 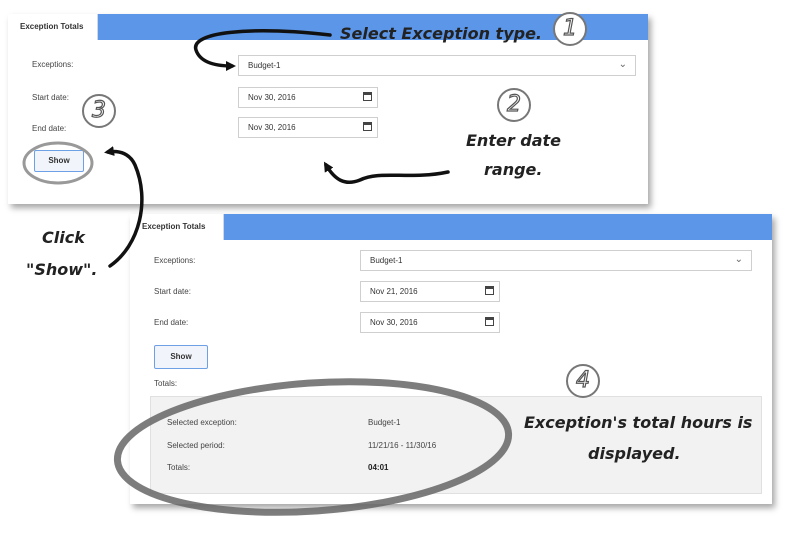 I want to click on step1-note: Select Exception type., so click(x=441, y=33).